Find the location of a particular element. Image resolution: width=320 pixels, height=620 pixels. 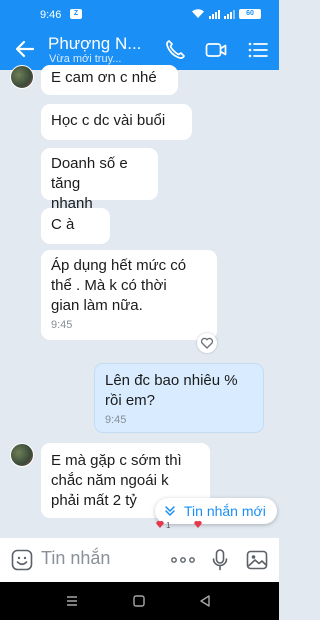

message-text: gian làm nữa. is located at coordinates (97, 305).